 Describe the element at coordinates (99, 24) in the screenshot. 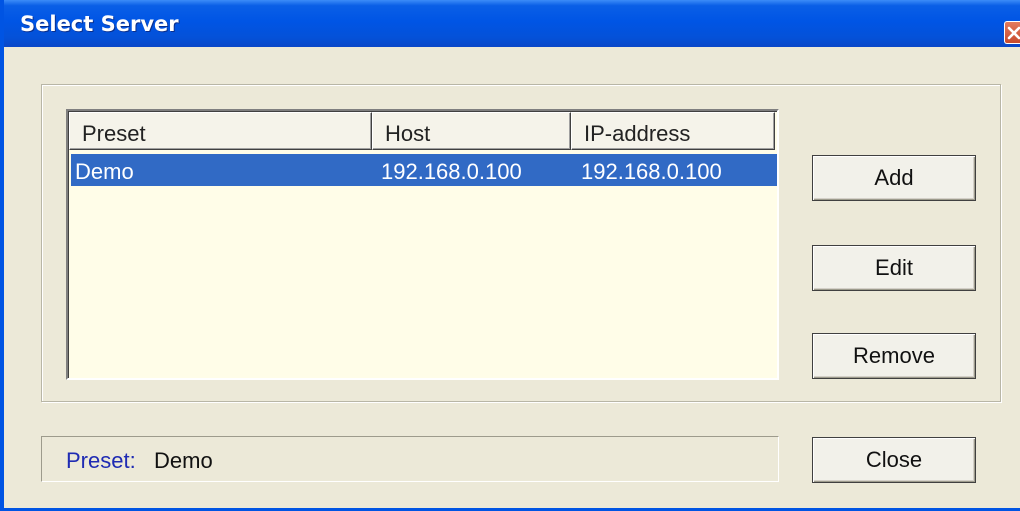

I see `window-title: Select Server` at that location.